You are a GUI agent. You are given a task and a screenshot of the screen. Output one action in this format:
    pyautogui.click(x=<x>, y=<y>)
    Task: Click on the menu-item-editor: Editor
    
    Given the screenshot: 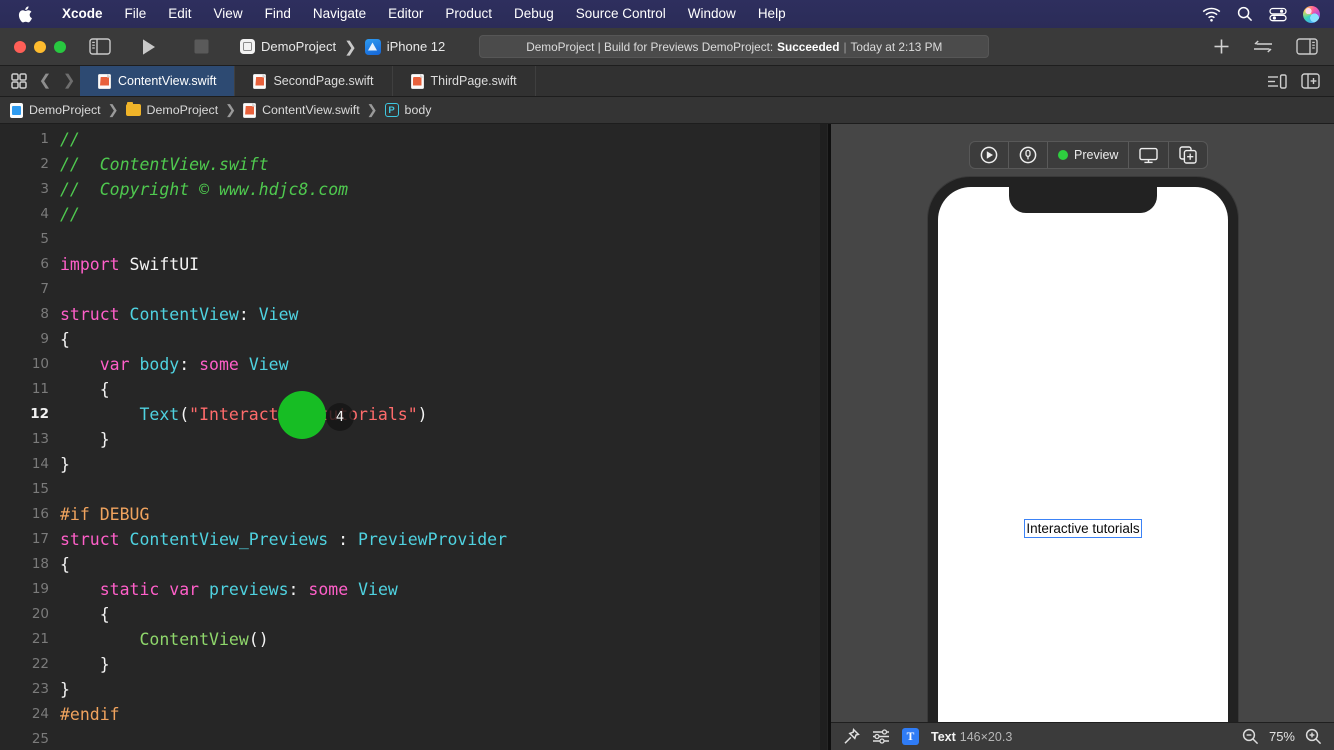 What is the action you would take?
    pyautogui.click(x=405, y=14)
    